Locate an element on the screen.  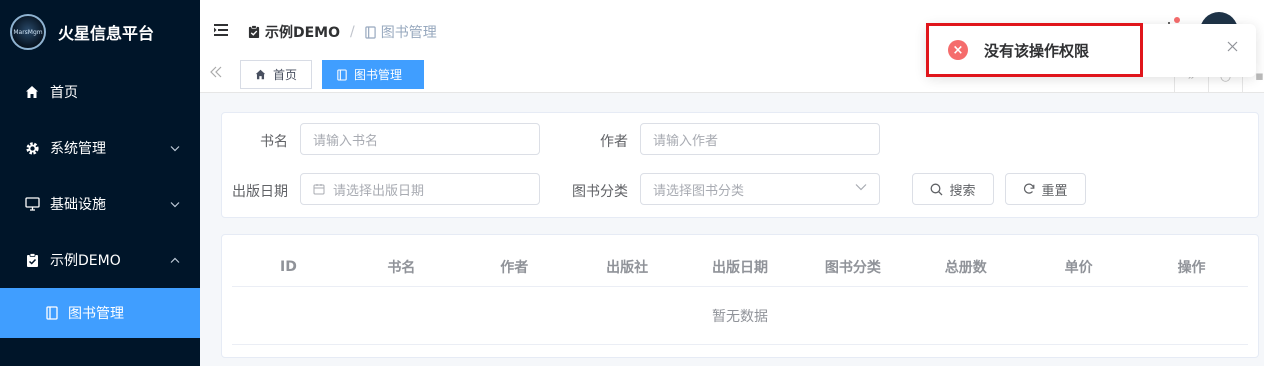
brand: MarsMgm 火星信息平台 is located at coordinates (100, 32).